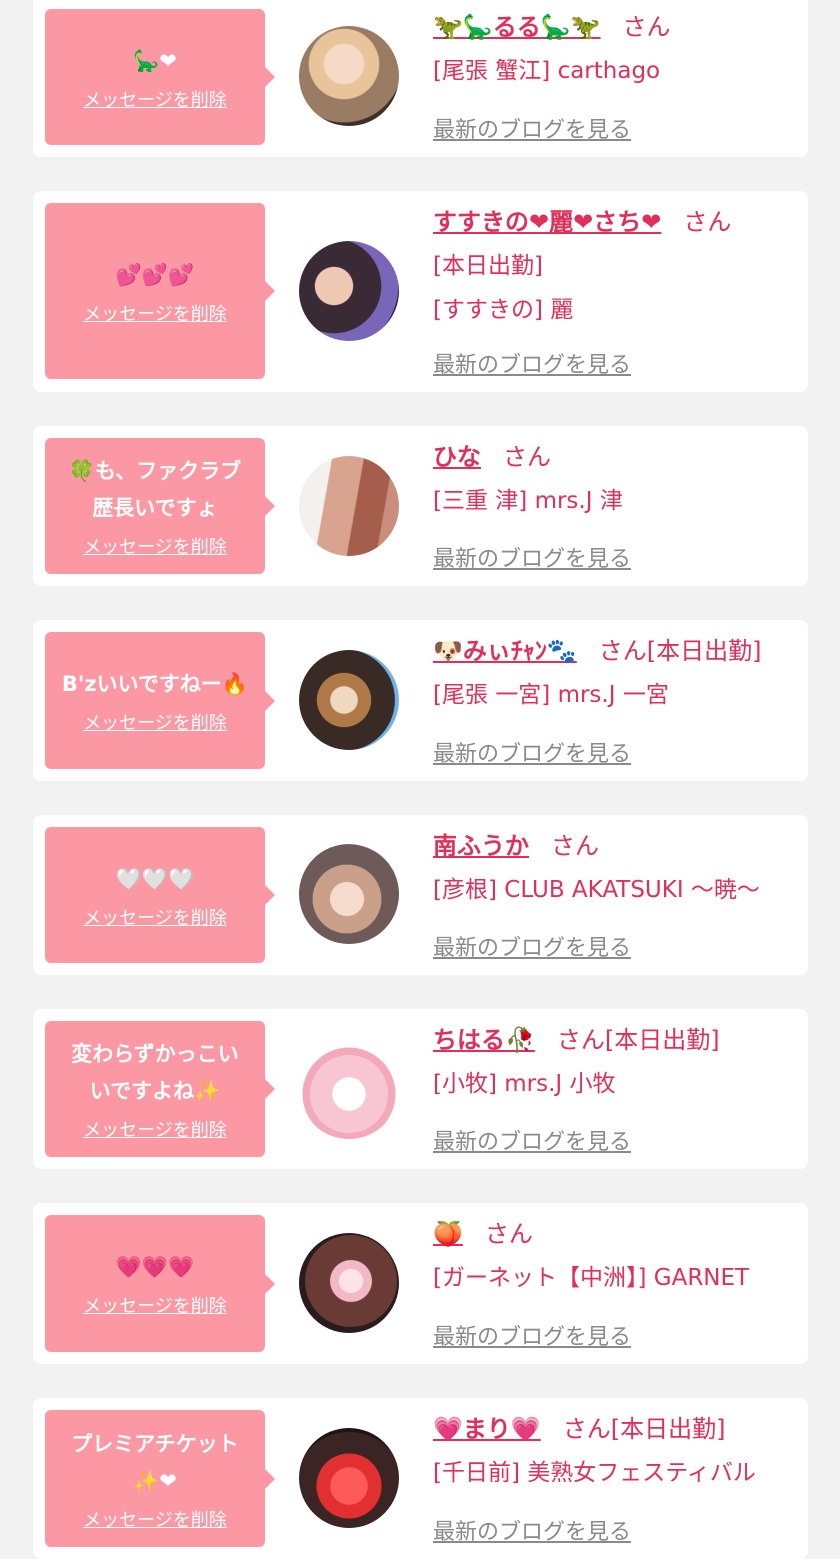  What do you see at coordinates (448, 1234) in the screenshot?
I see `profile-name-link: 🍑` at bounding box center [448, 1234].